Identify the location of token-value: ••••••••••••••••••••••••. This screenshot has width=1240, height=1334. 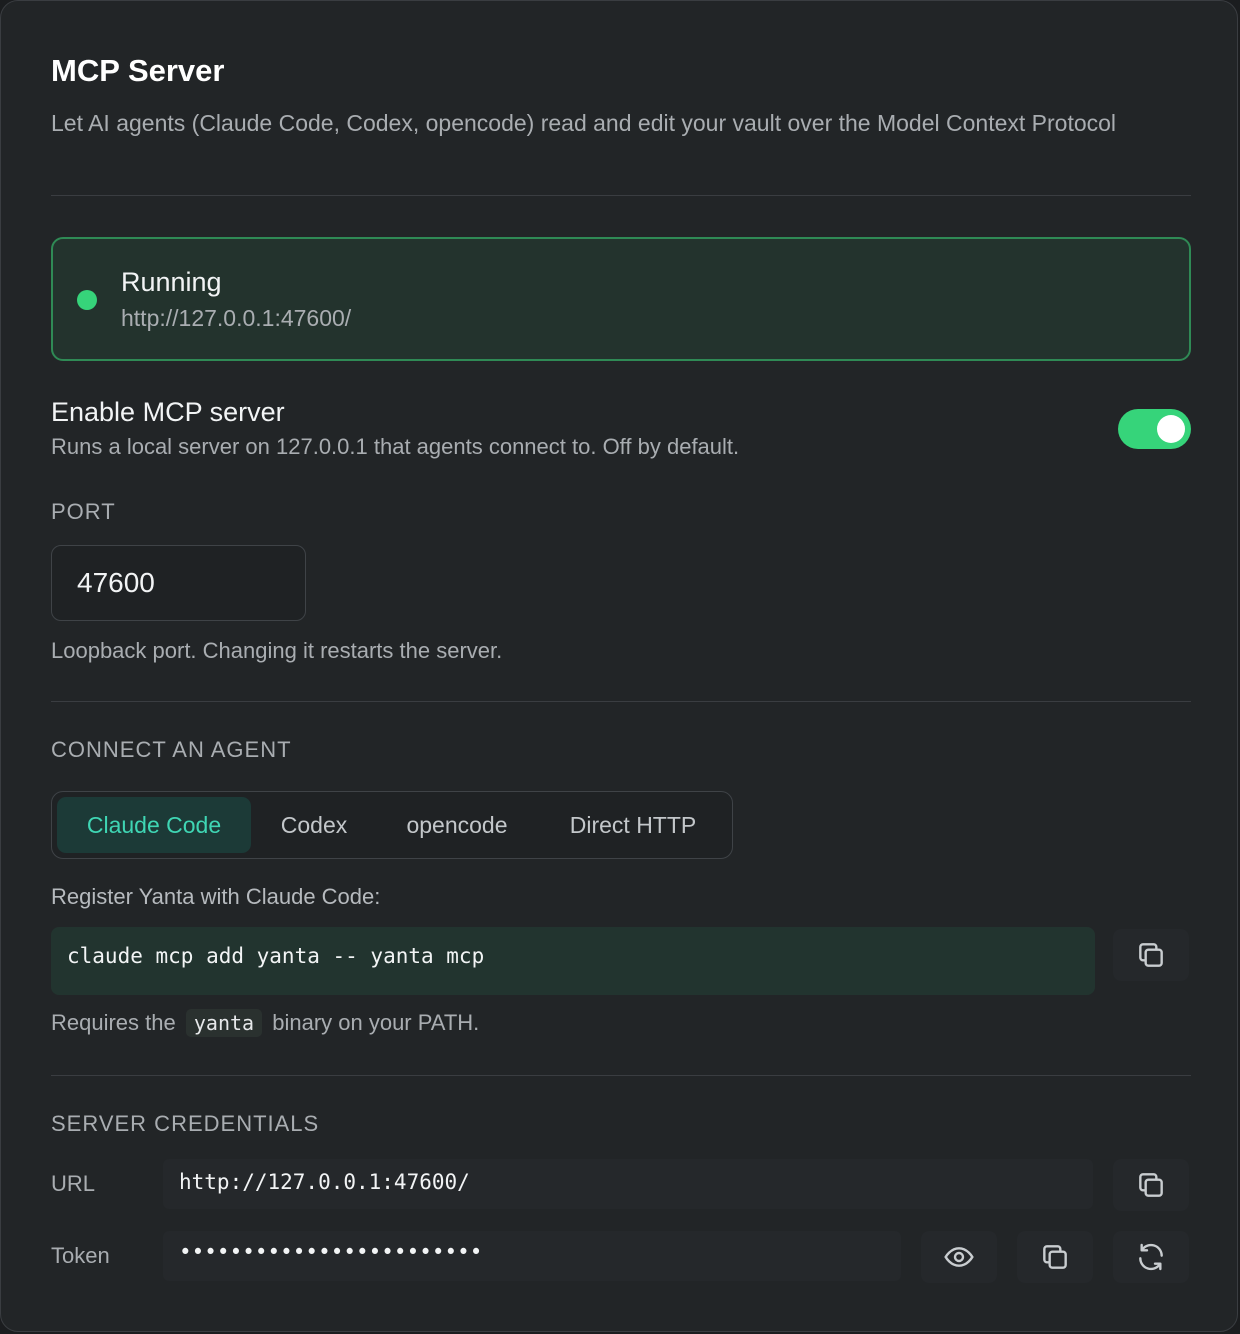
(331, 1252).